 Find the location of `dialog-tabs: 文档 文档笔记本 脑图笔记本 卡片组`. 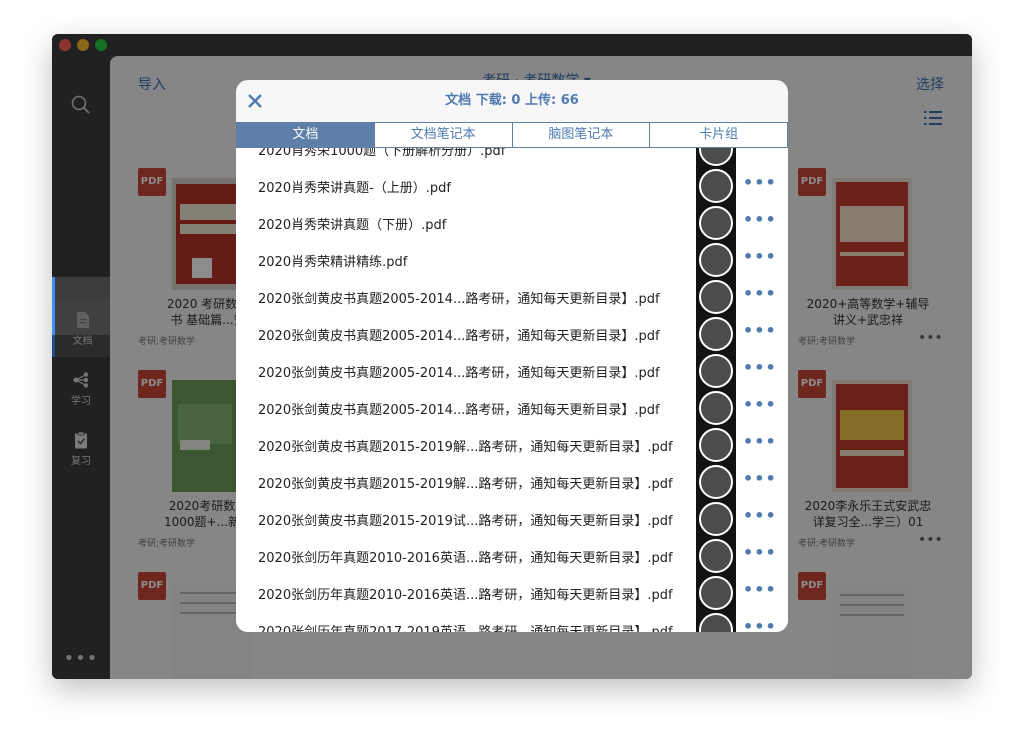

dialog-tabs: 文档 文档笔记本 脑图笔记本 卡片组 is located at coordinates (512, 135).